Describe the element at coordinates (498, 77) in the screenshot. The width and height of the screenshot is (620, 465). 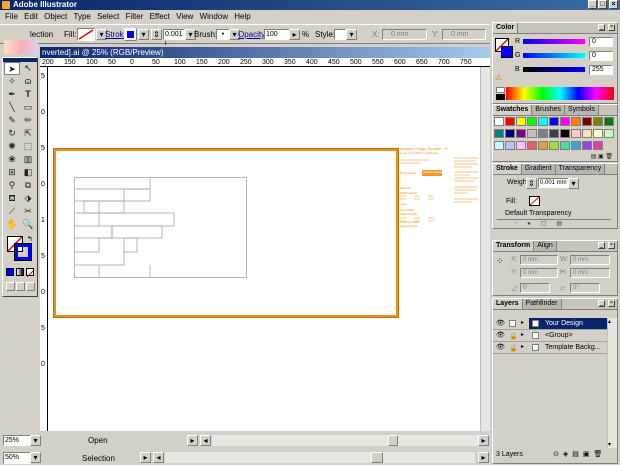
I see `out-of-gamut-warning-icon: ⚠` at that location.